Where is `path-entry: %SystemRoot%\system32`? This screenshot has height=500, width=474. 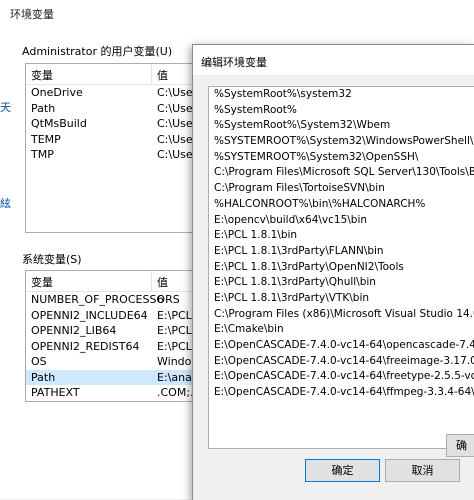
path-entry: %SystemRoot%\system32 is located at coordinates (341, 95).